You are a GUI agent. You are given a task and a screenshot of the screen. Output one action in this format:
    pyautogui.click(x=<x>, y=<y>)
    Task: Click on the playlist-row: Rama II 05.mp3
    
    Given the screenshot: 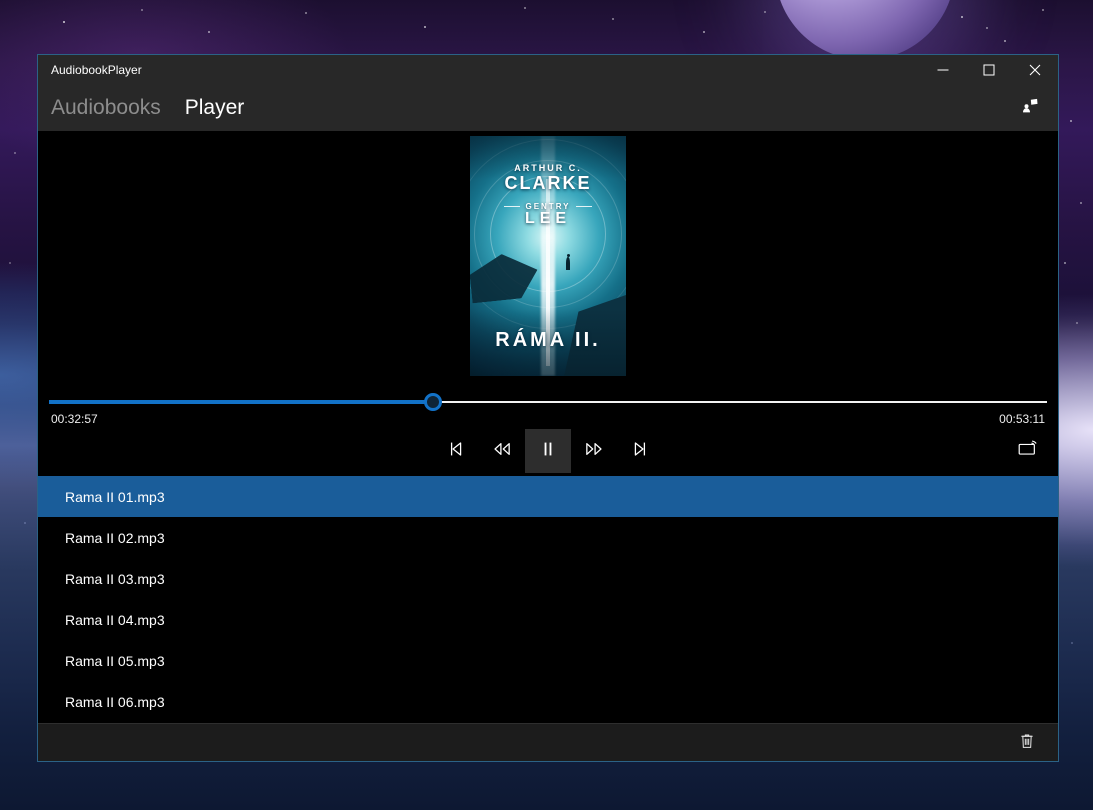 What is the action you would take?
    pyautogui.click(x=548, y=660)
    